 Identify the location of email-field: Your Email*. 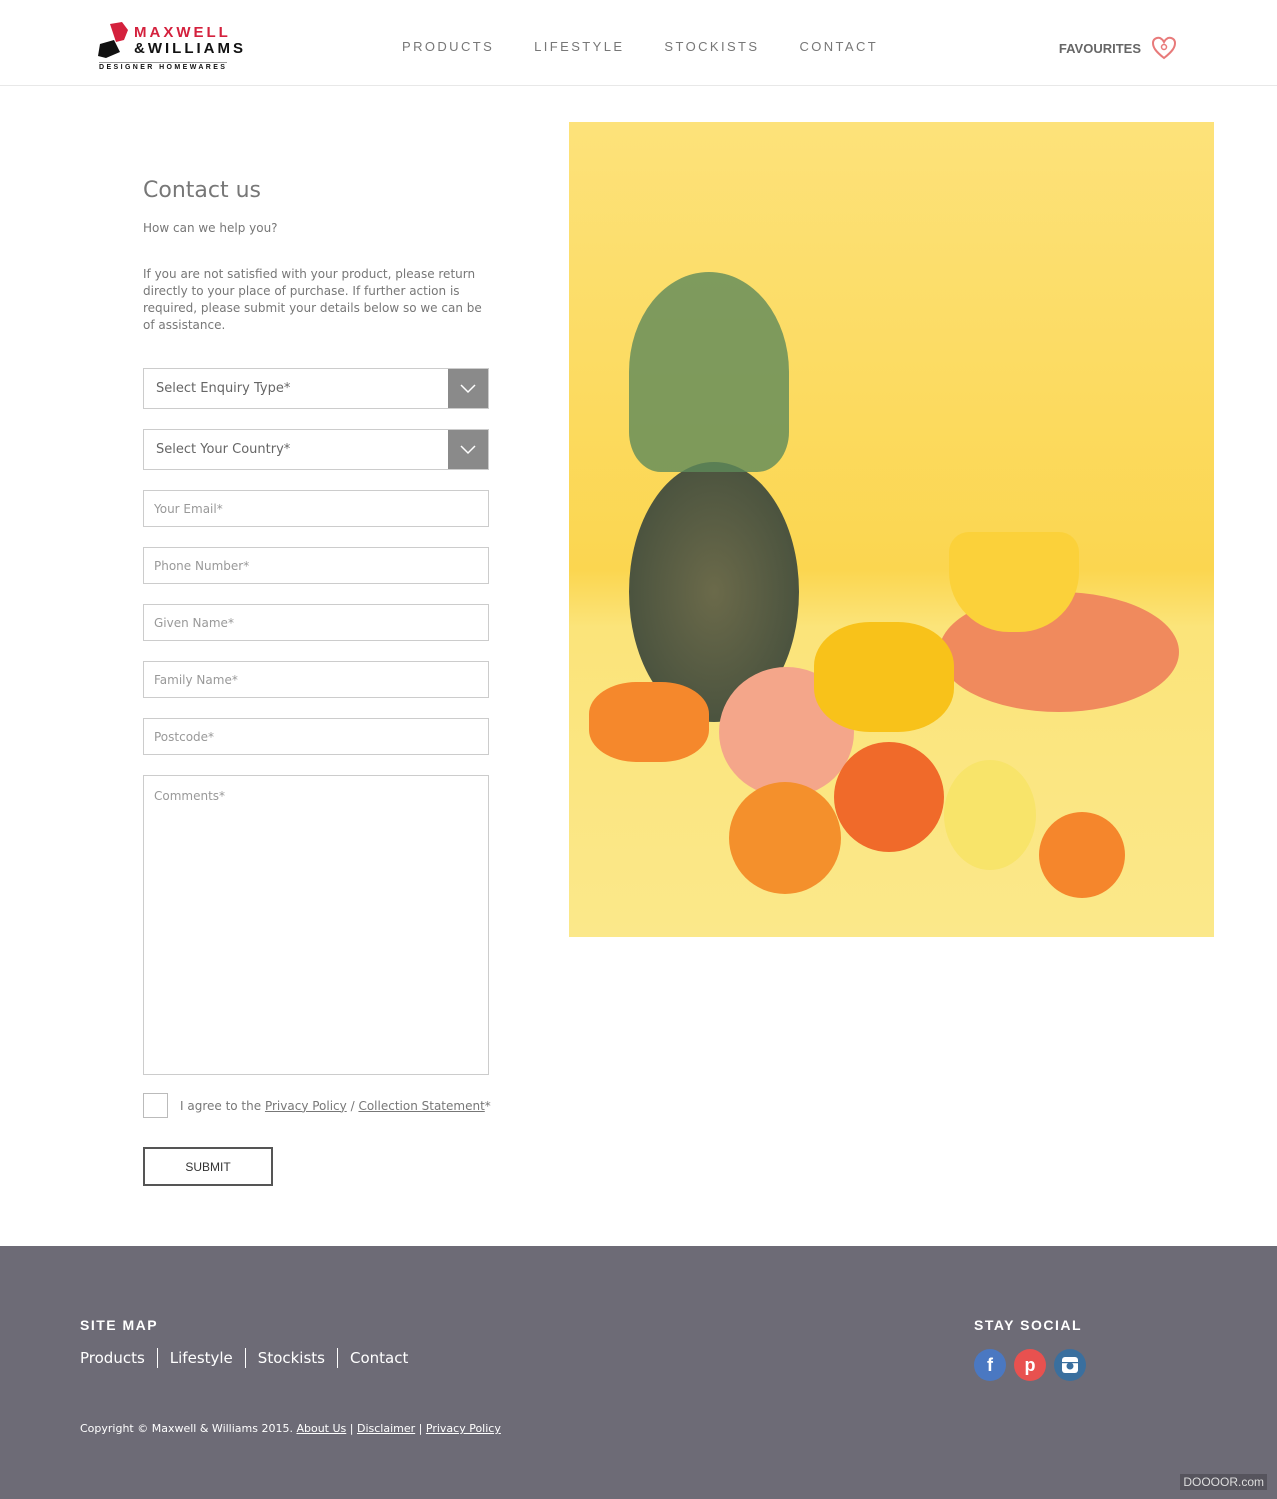
(316, 508).